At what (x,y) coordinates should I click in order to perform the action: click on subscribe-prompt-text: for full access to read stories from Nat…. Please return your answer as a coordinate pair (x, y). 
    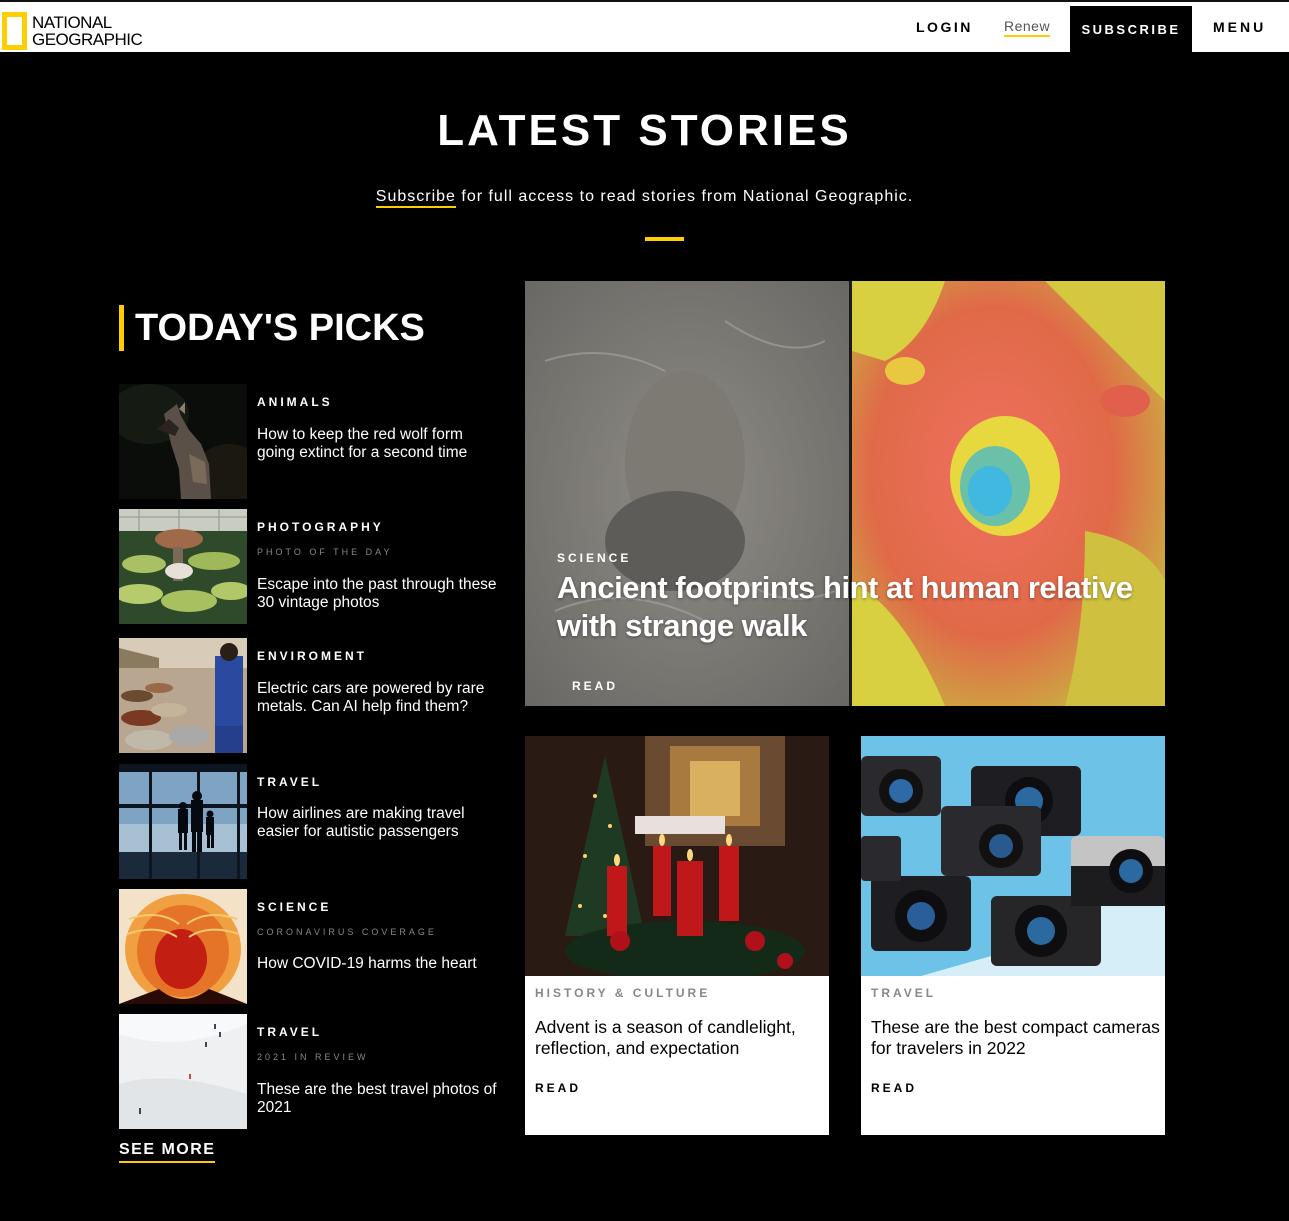
    Looking at the image, I should click on (684, 196).